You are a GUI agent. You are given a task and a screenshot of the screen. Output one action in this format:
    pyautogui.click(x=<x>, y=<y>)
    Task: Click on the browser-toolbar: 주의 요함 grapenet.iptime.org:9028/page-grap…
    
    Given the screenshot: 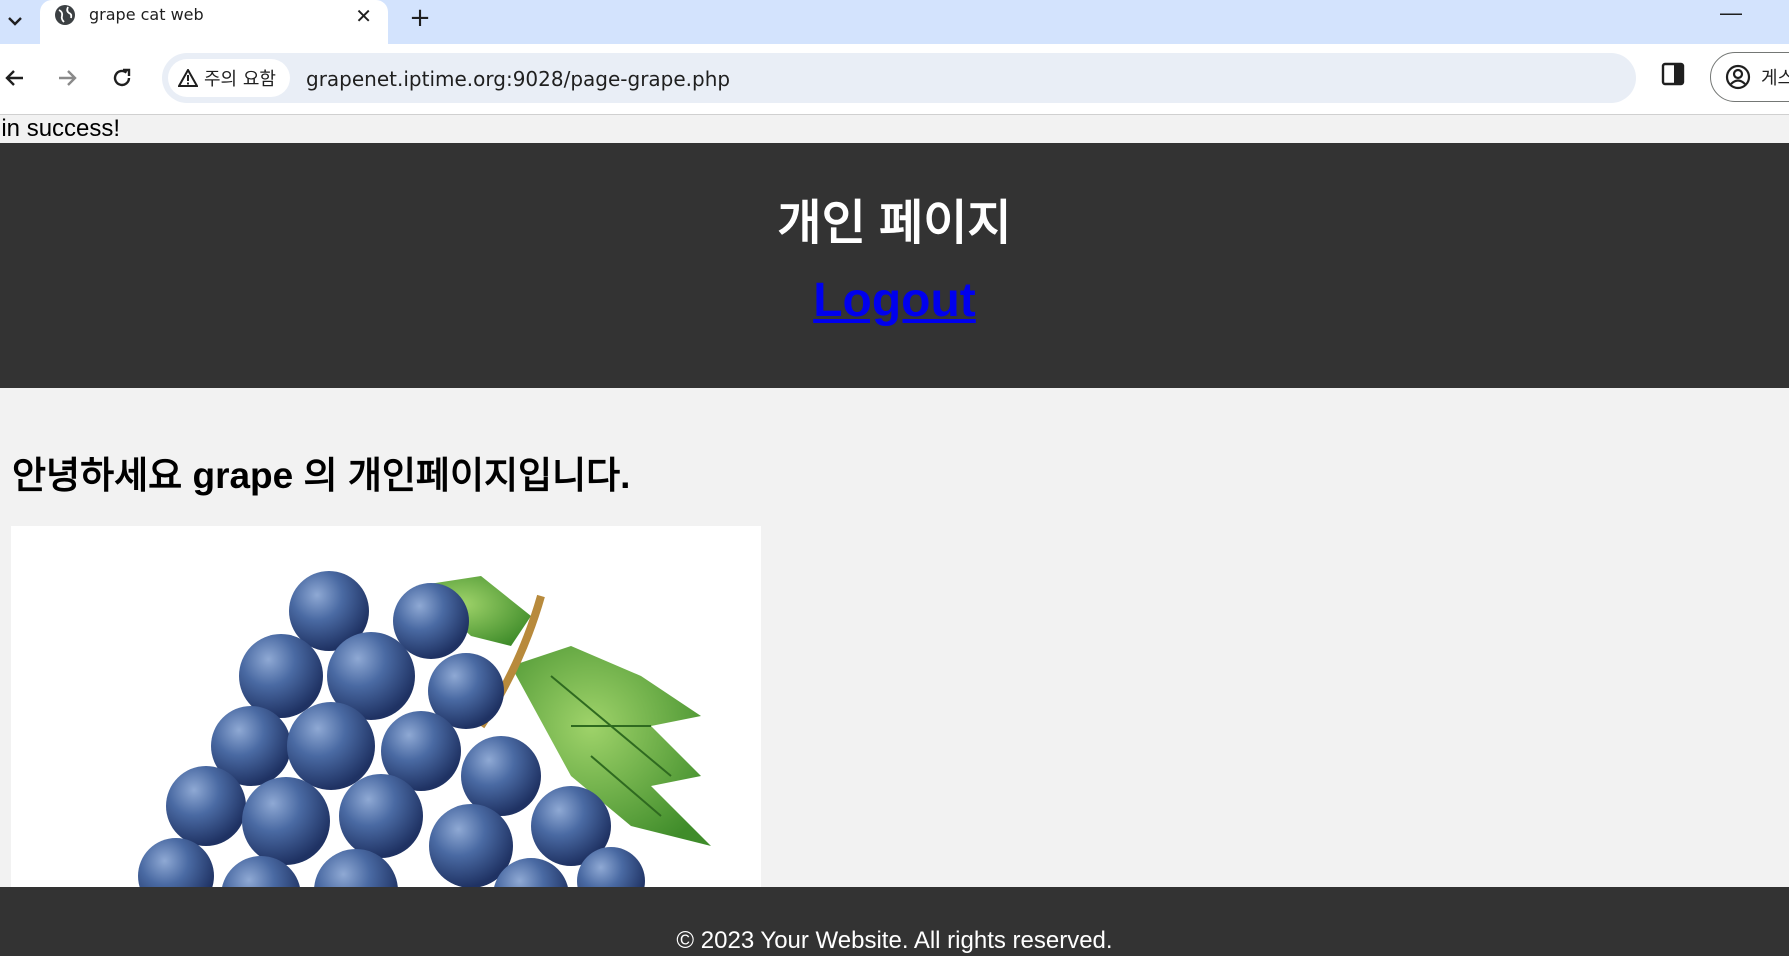 What is the action you would take?
    pyautogui.click(x=894, y=79)
    